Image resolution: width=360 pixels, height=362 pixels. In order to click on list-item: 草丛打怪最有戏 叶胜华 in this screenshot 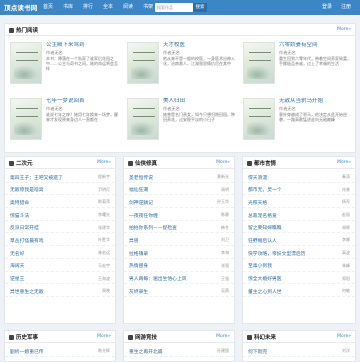, I will do `click(60, 240)`.